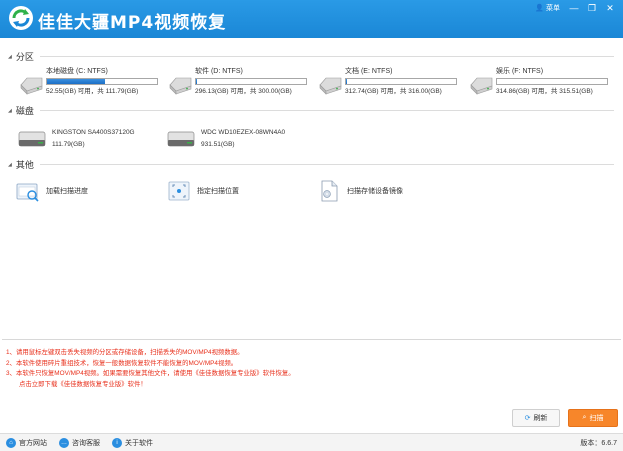  What do you see at coordinates (544, 91) in the screenshot?
I see `partition-size: 314.86(GB) 可用，共 315.51(GB)` at bounding box center [544, 91].